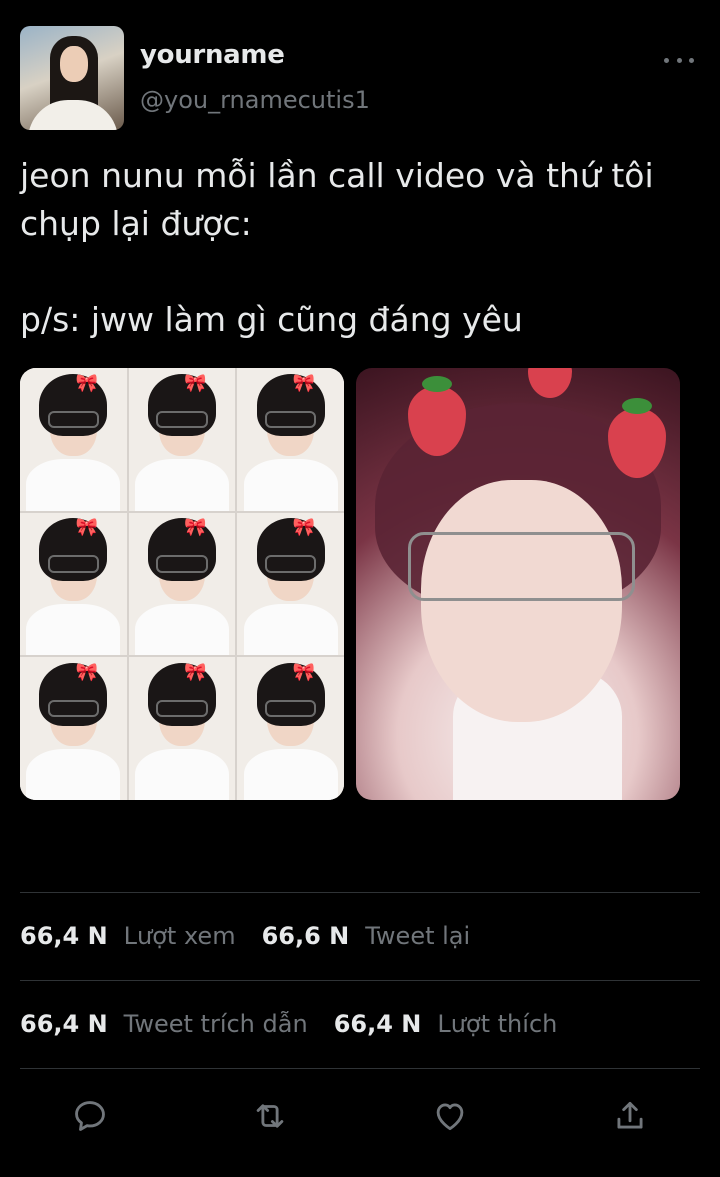  Describe the element at coordinates (497, 1024) in the screenshot. I see `likes-label: Lượt thích` at that location.